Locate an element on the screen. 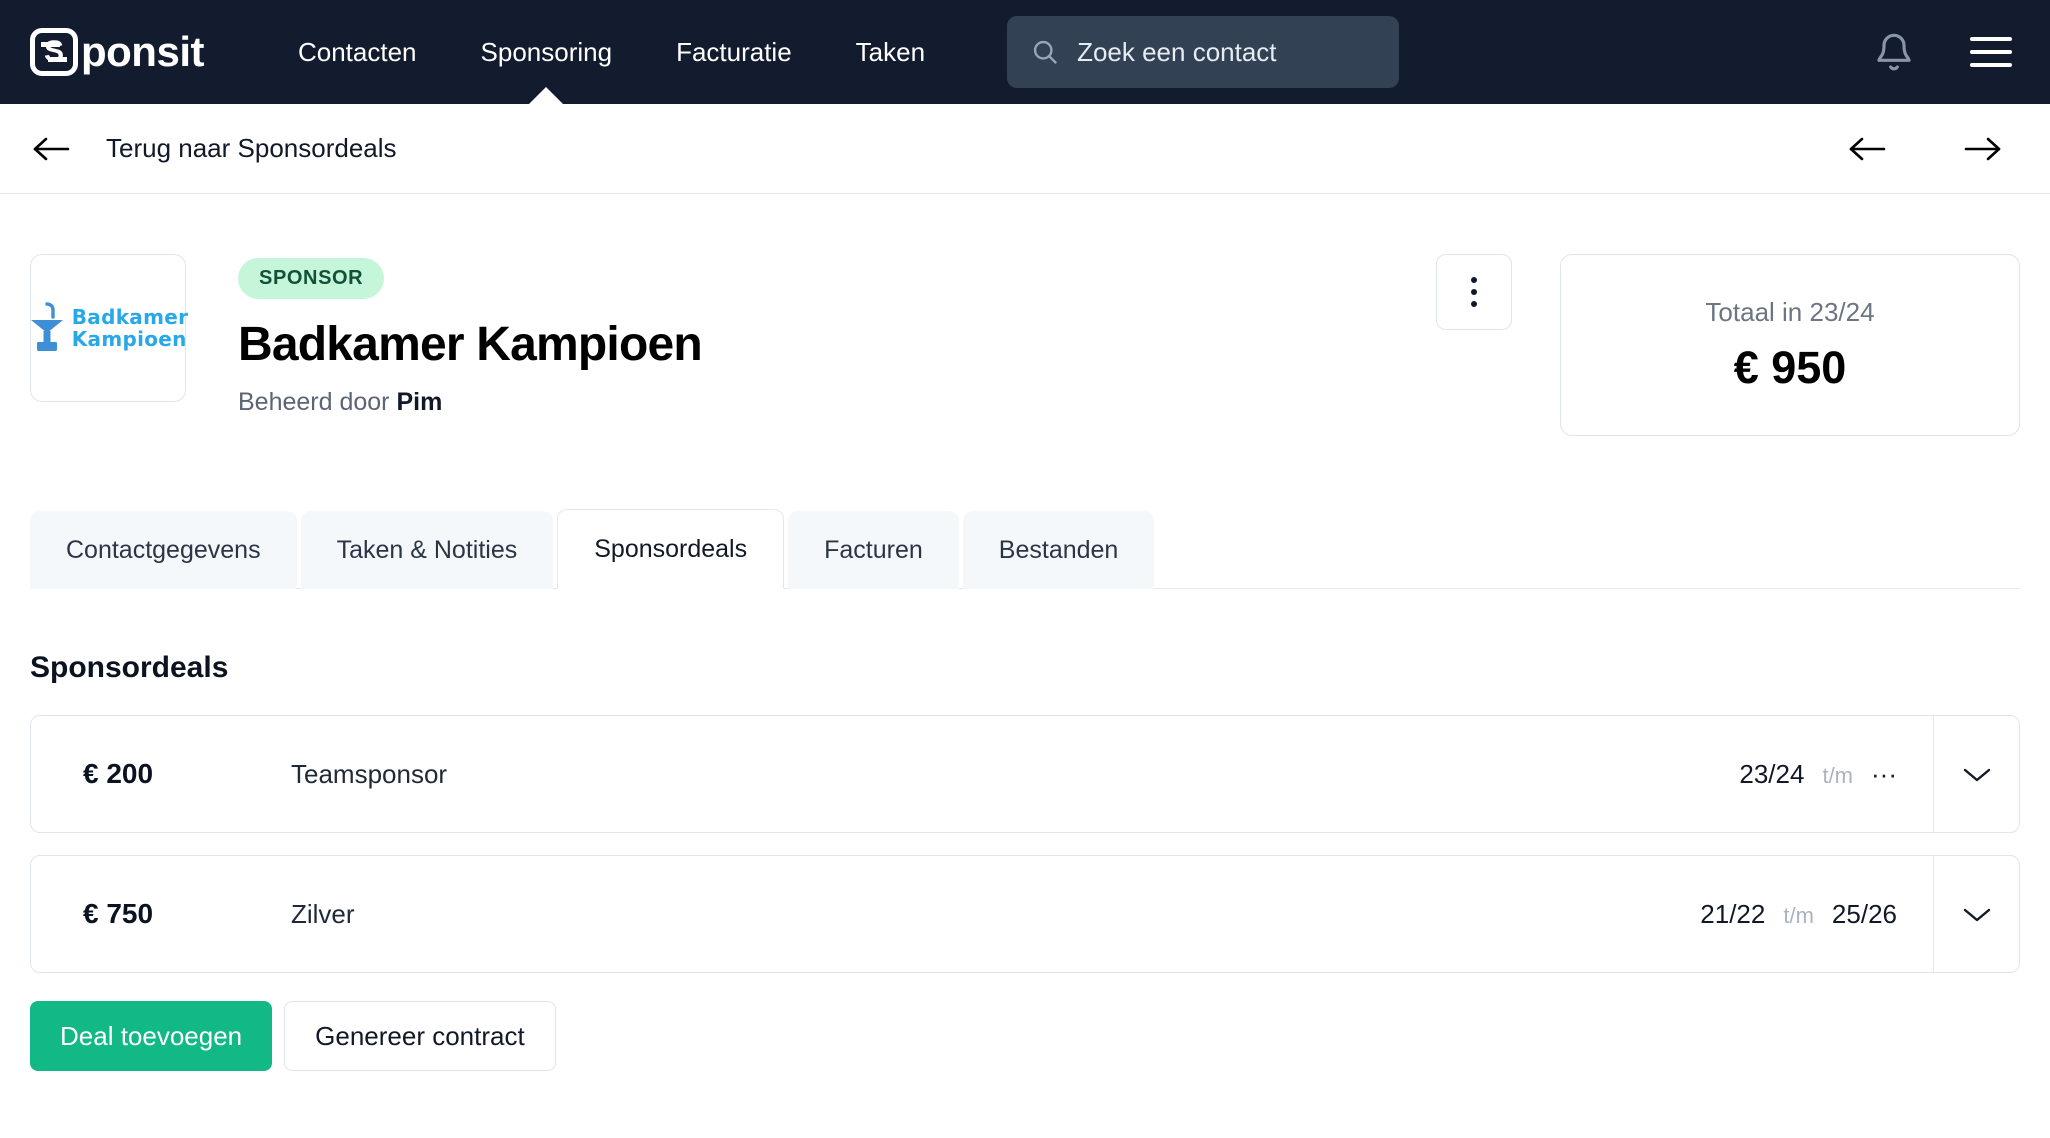 The width and height of the screenshot is (2050, 1138). nav-item-taken: Taken is located at coordinates (890, 52).